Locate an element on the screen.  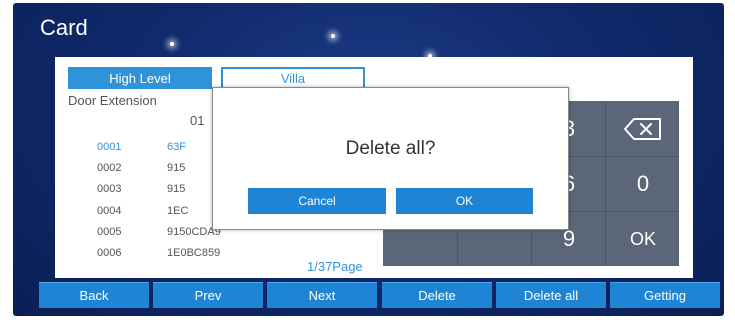
backspace-key is located at coordinates (643, 129).